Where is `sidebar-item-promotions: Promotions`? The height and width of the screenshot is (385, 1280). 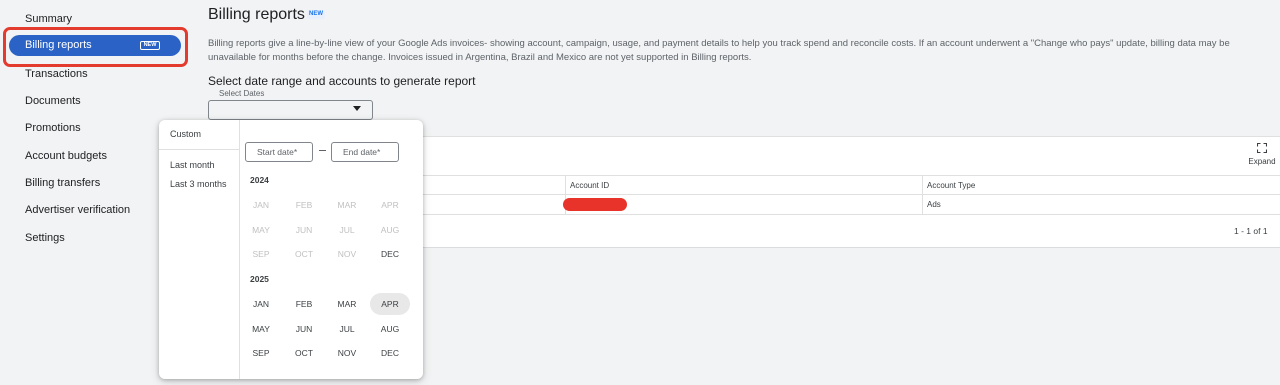
sidebar-item-promotions: Promotions is located at coordinates (53, 128).